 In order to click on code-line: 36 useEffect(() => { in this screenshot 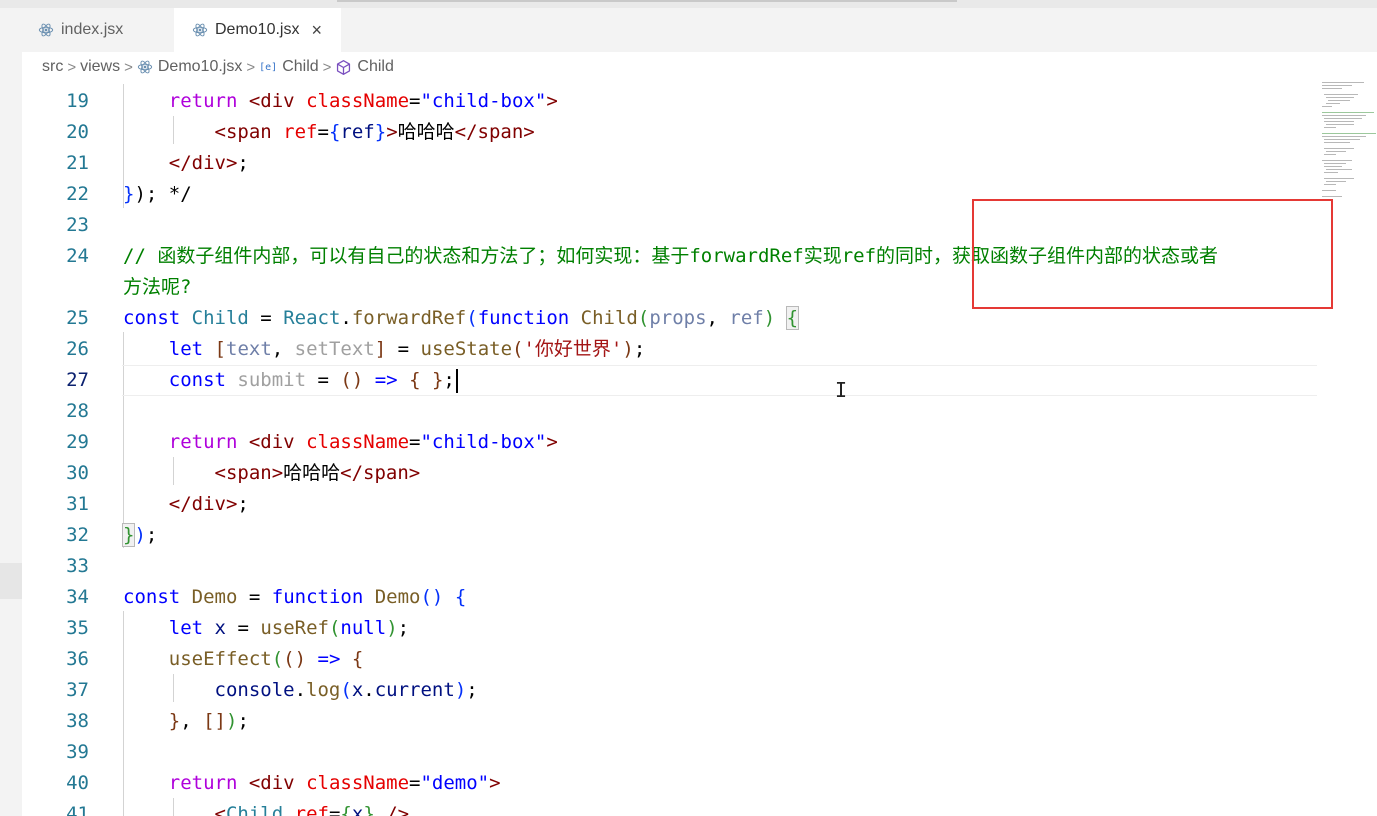, I will do `click(672, 659)`.